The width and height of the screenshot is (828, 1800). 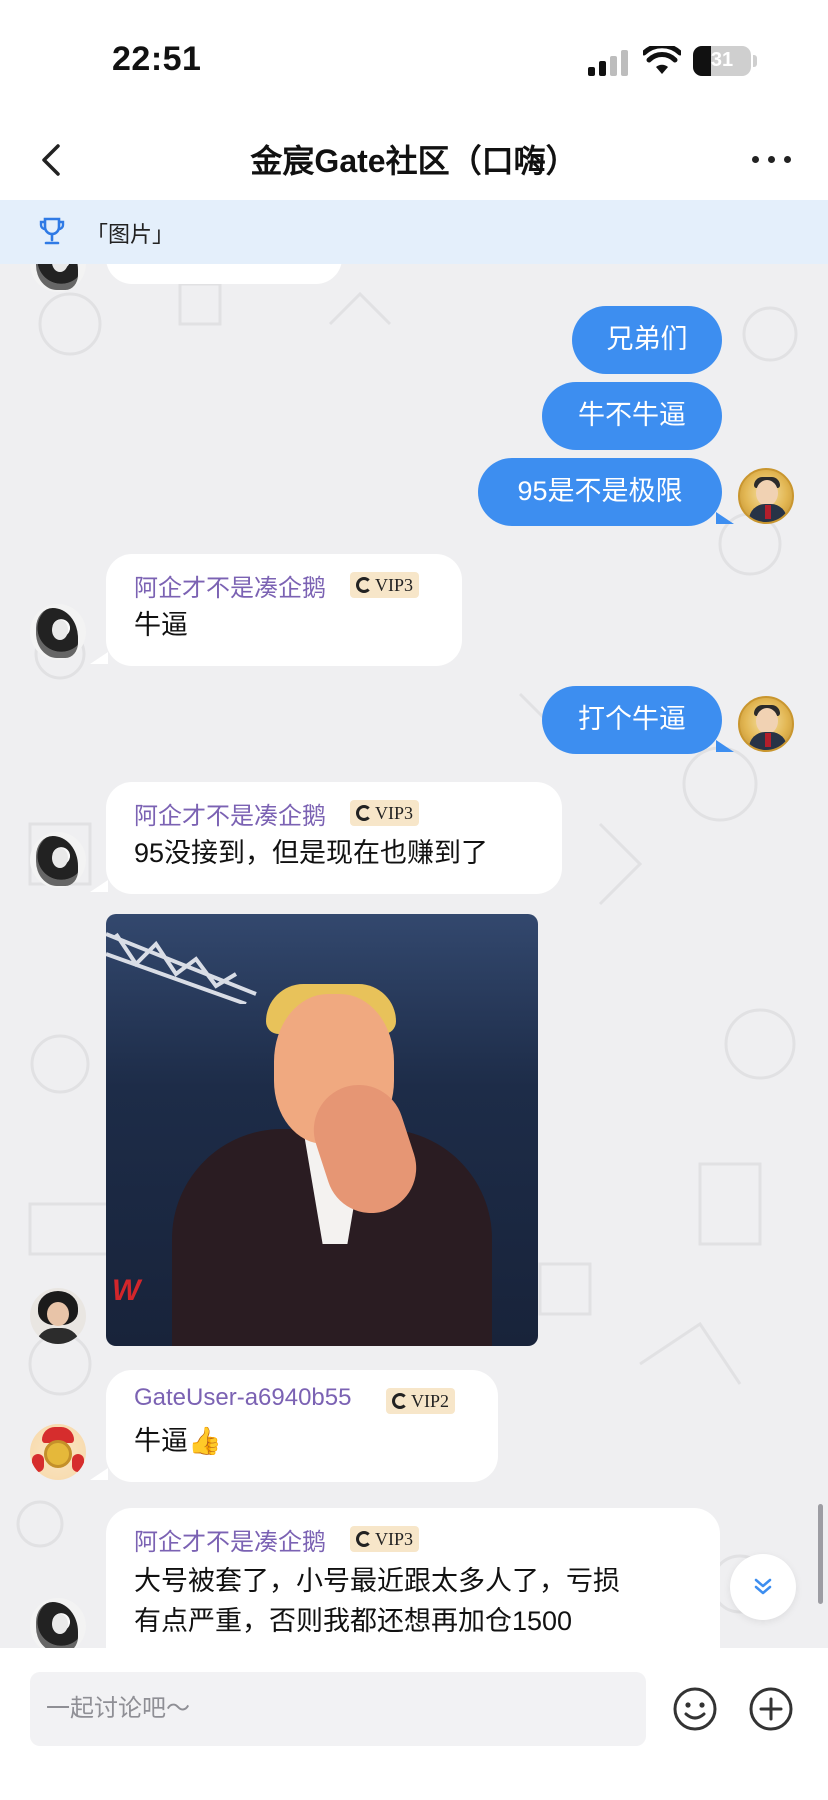 I want to click on incoming-message: 阿企才不是凑企鹅 VIP3 95没接到，但是现在也赚到了, so click(x=334, y=838).